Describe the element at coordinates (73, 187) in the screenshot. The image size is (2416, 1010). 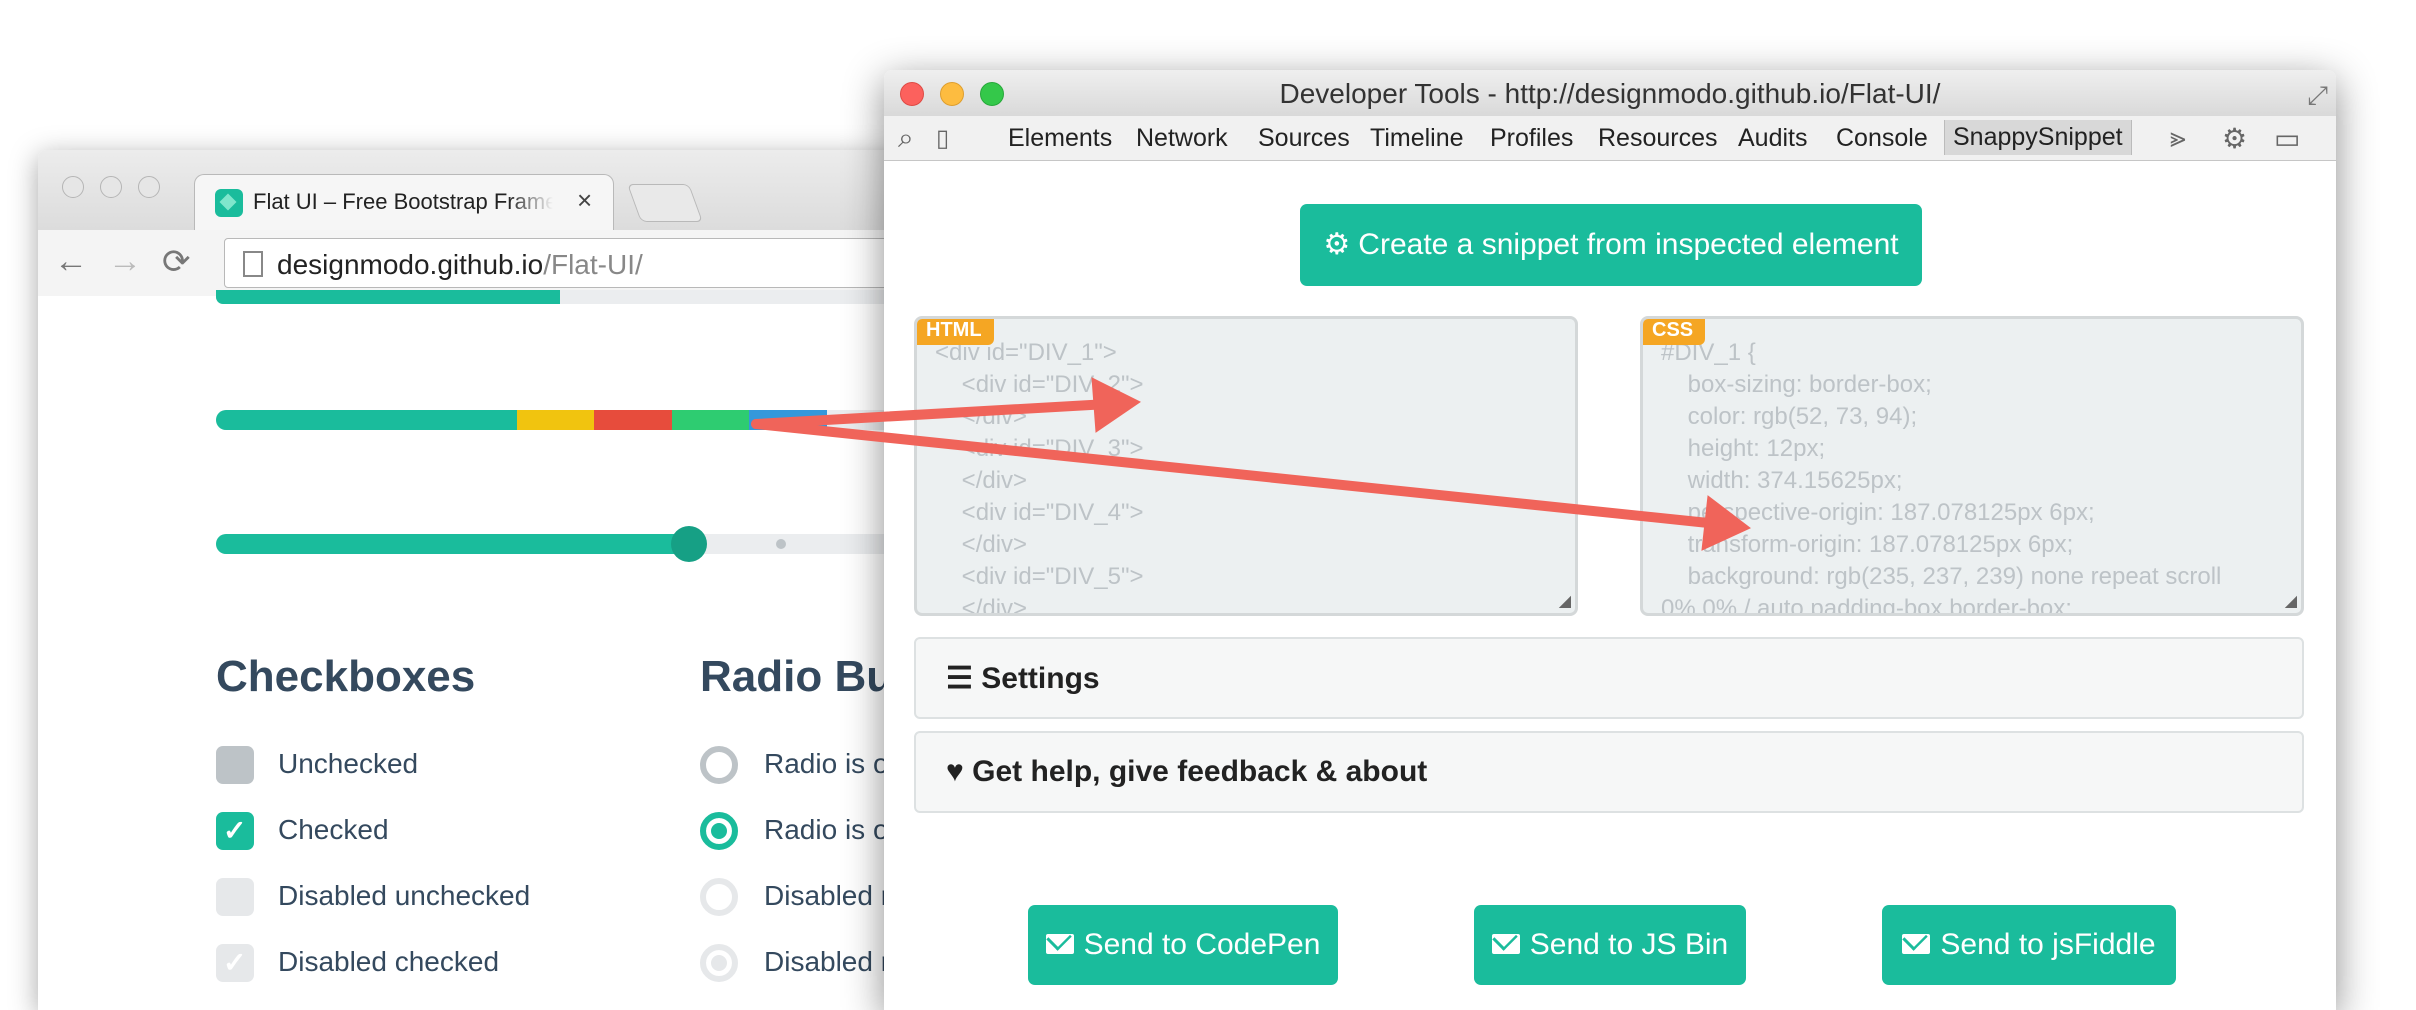
I see `close-window-button` at that location.